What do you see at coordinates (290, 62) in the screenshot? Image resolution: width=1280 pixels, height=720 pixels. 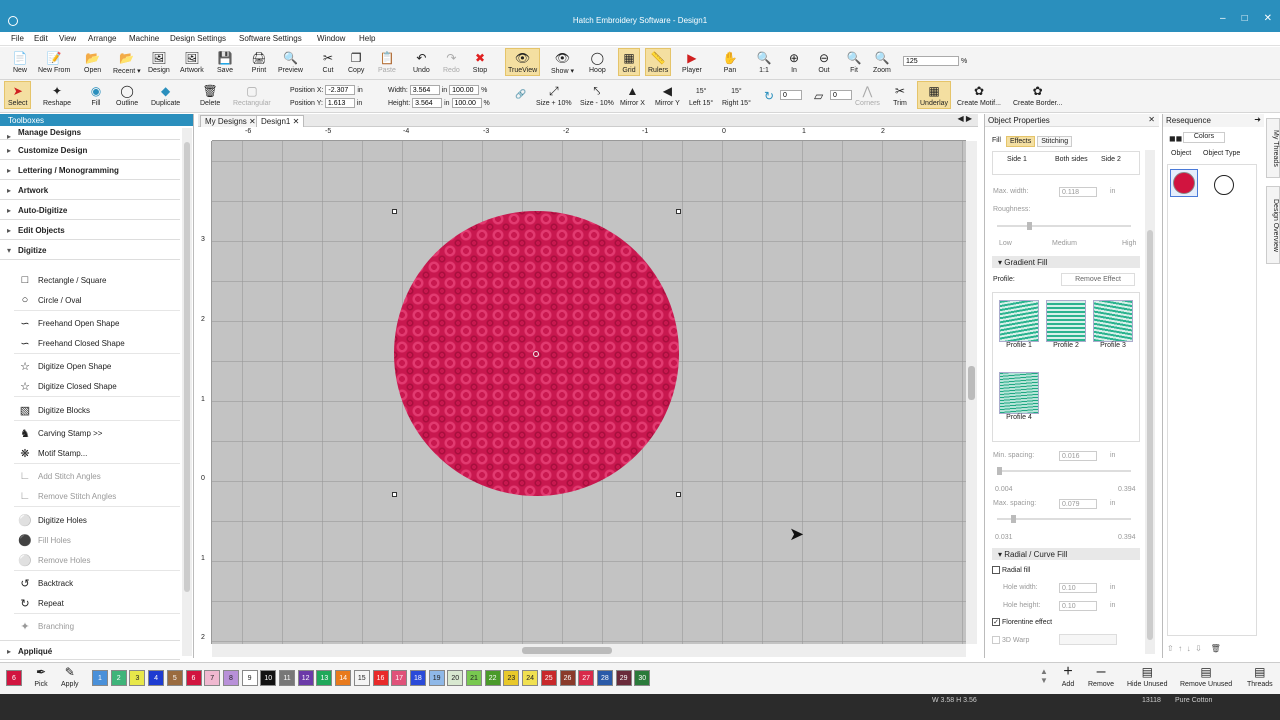 I see `preview-button: 🔍 Preview` at bounding box center [290, 62].